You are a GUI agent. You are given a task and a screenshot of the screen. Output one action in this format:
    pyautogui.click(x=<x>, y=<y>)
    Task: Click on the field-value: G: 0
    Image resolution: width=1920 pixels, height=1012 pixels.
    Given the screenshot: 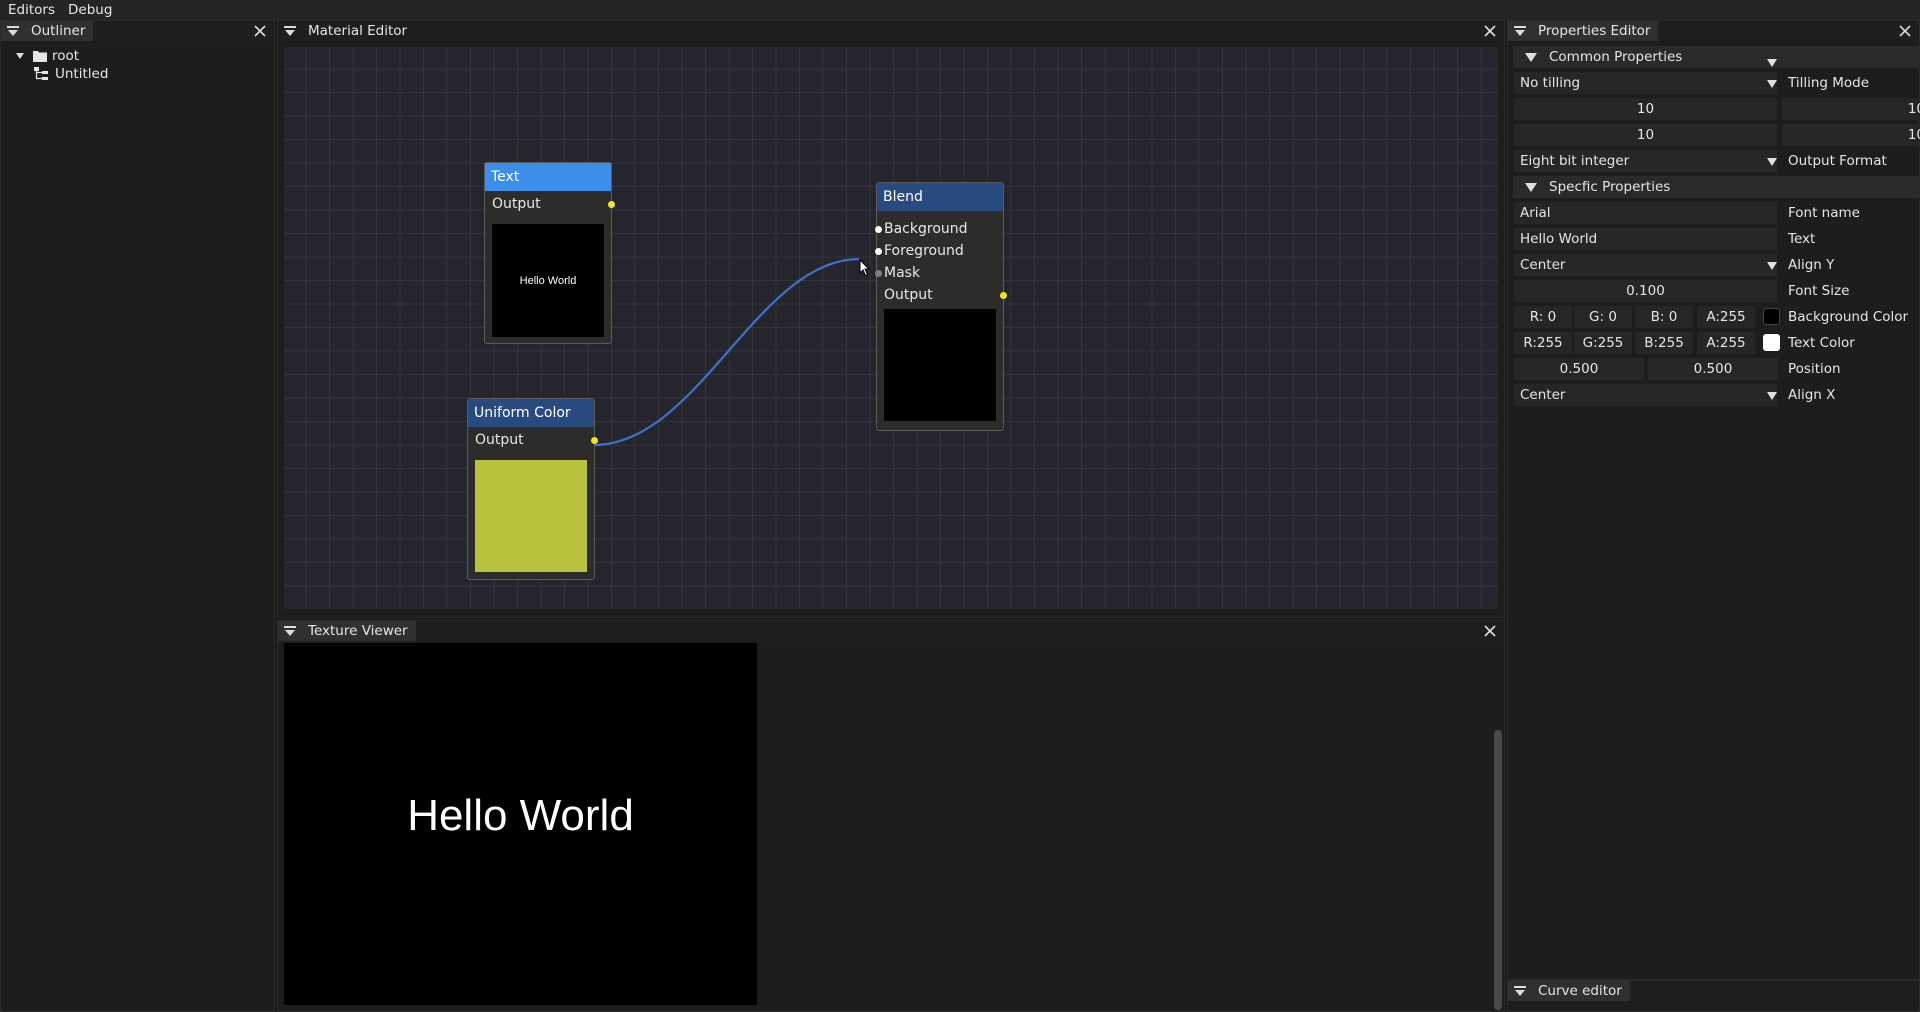 What is the action you would take?
    pyautogui.click(x=1603, y=317)
    